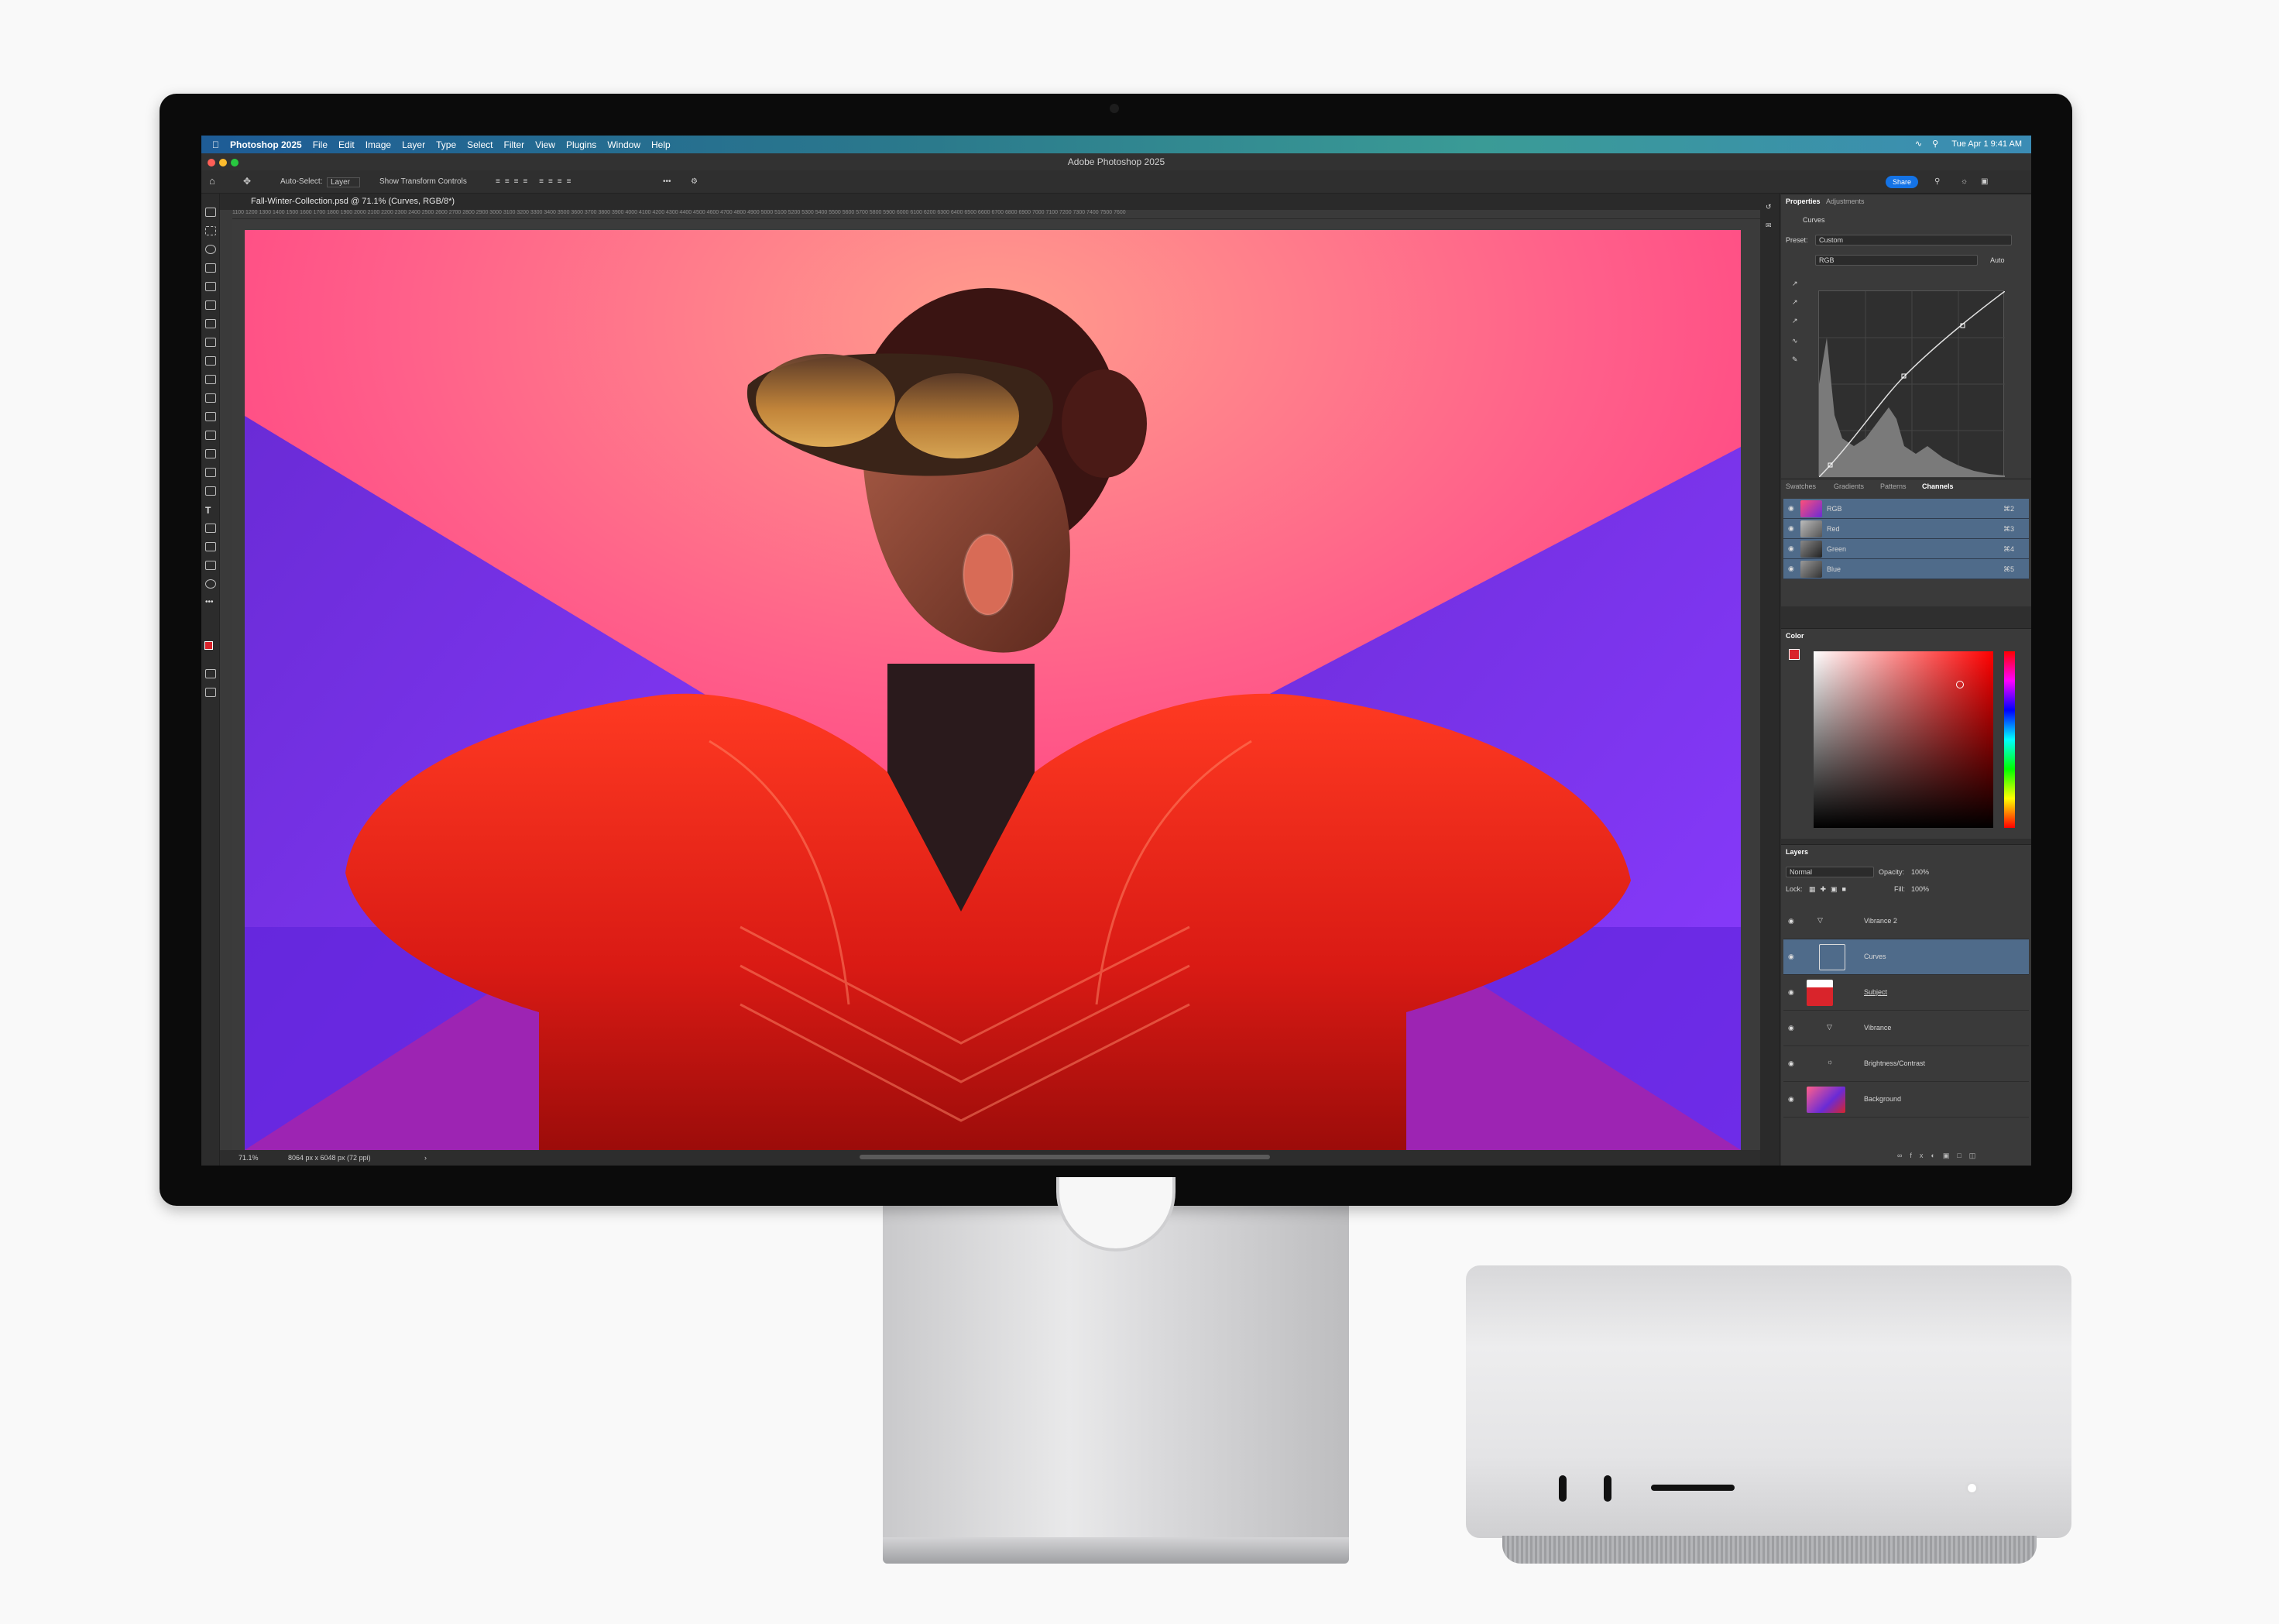 This screenshot has height=1624, width=2279. I want to click on rectangle-tool-icon, so click(211, 546).